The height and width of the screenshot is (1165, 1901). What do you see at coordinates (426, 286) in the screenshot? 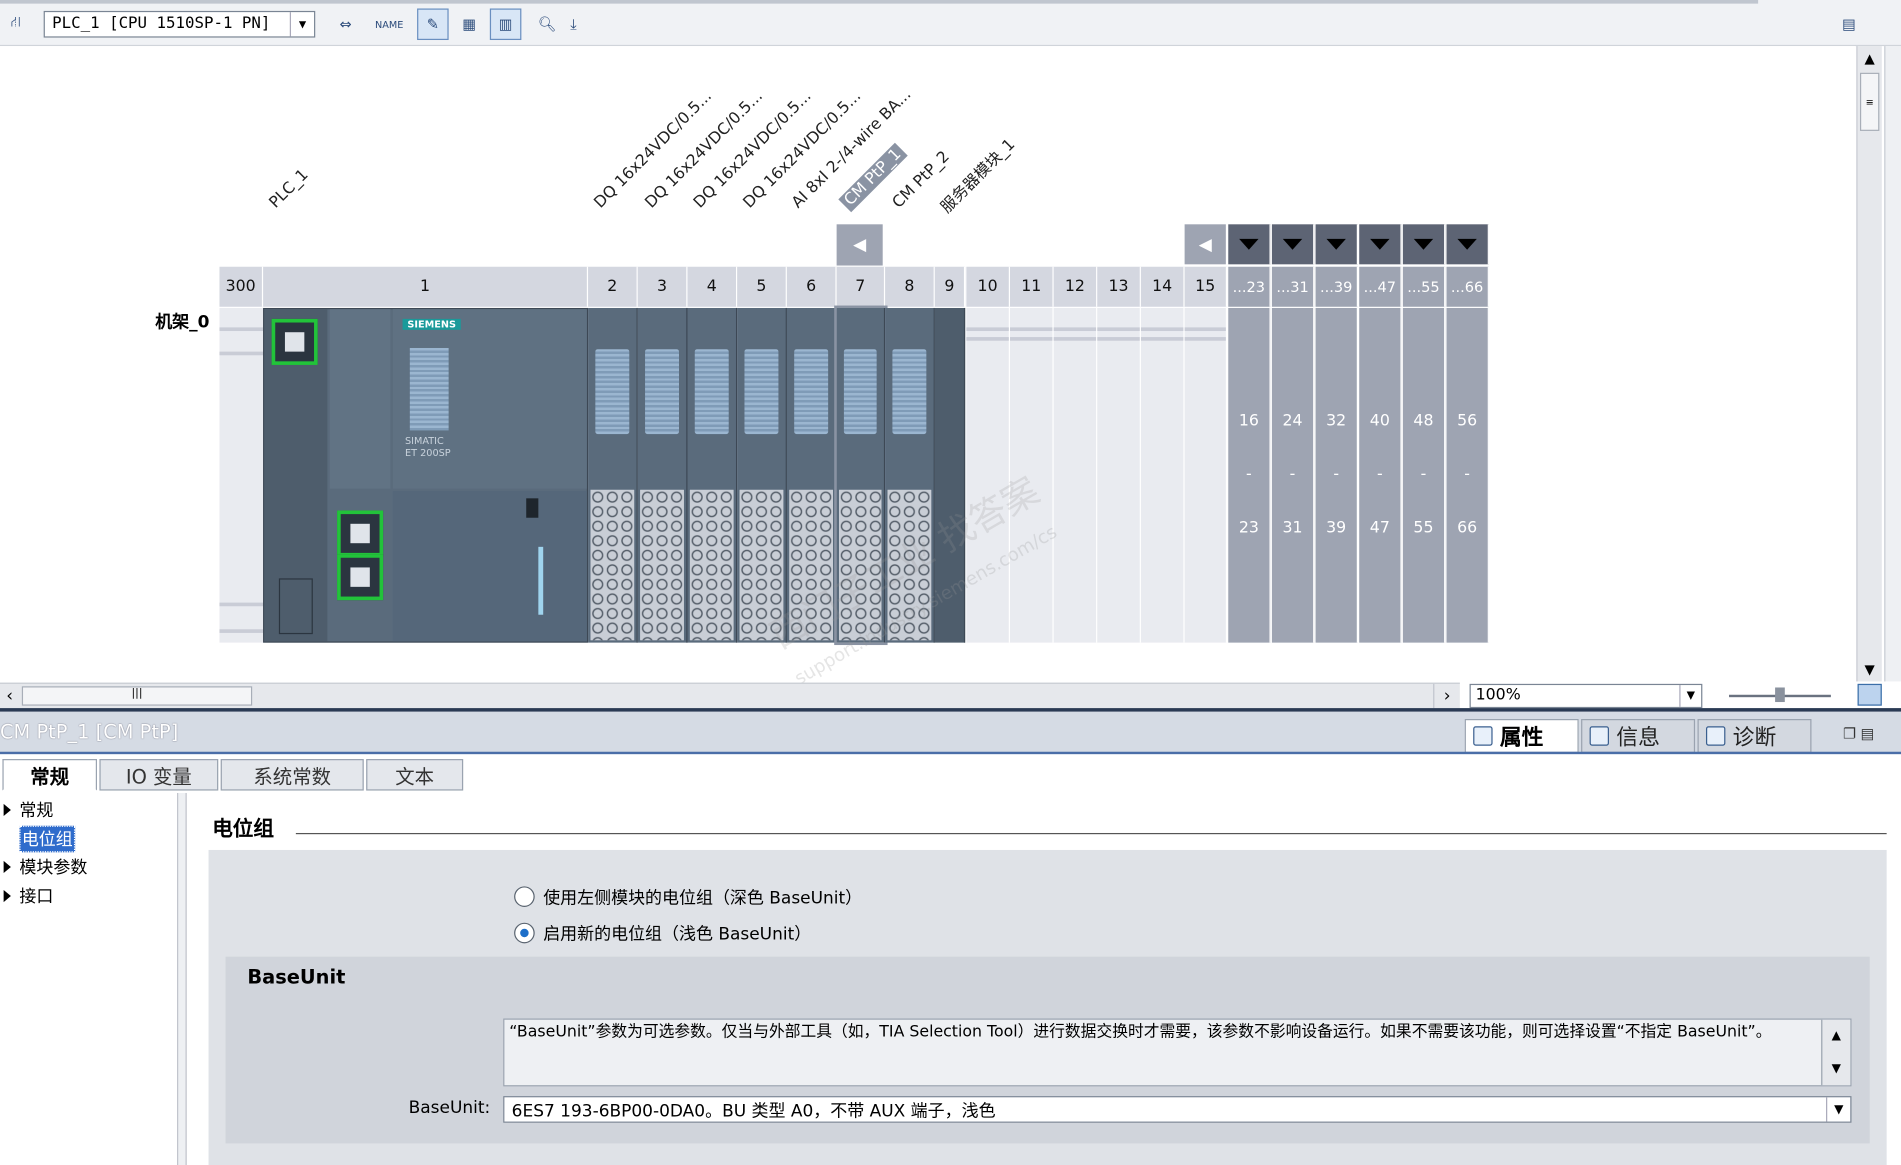
I see `slot-number: 1` at bounding box center [426, 286].